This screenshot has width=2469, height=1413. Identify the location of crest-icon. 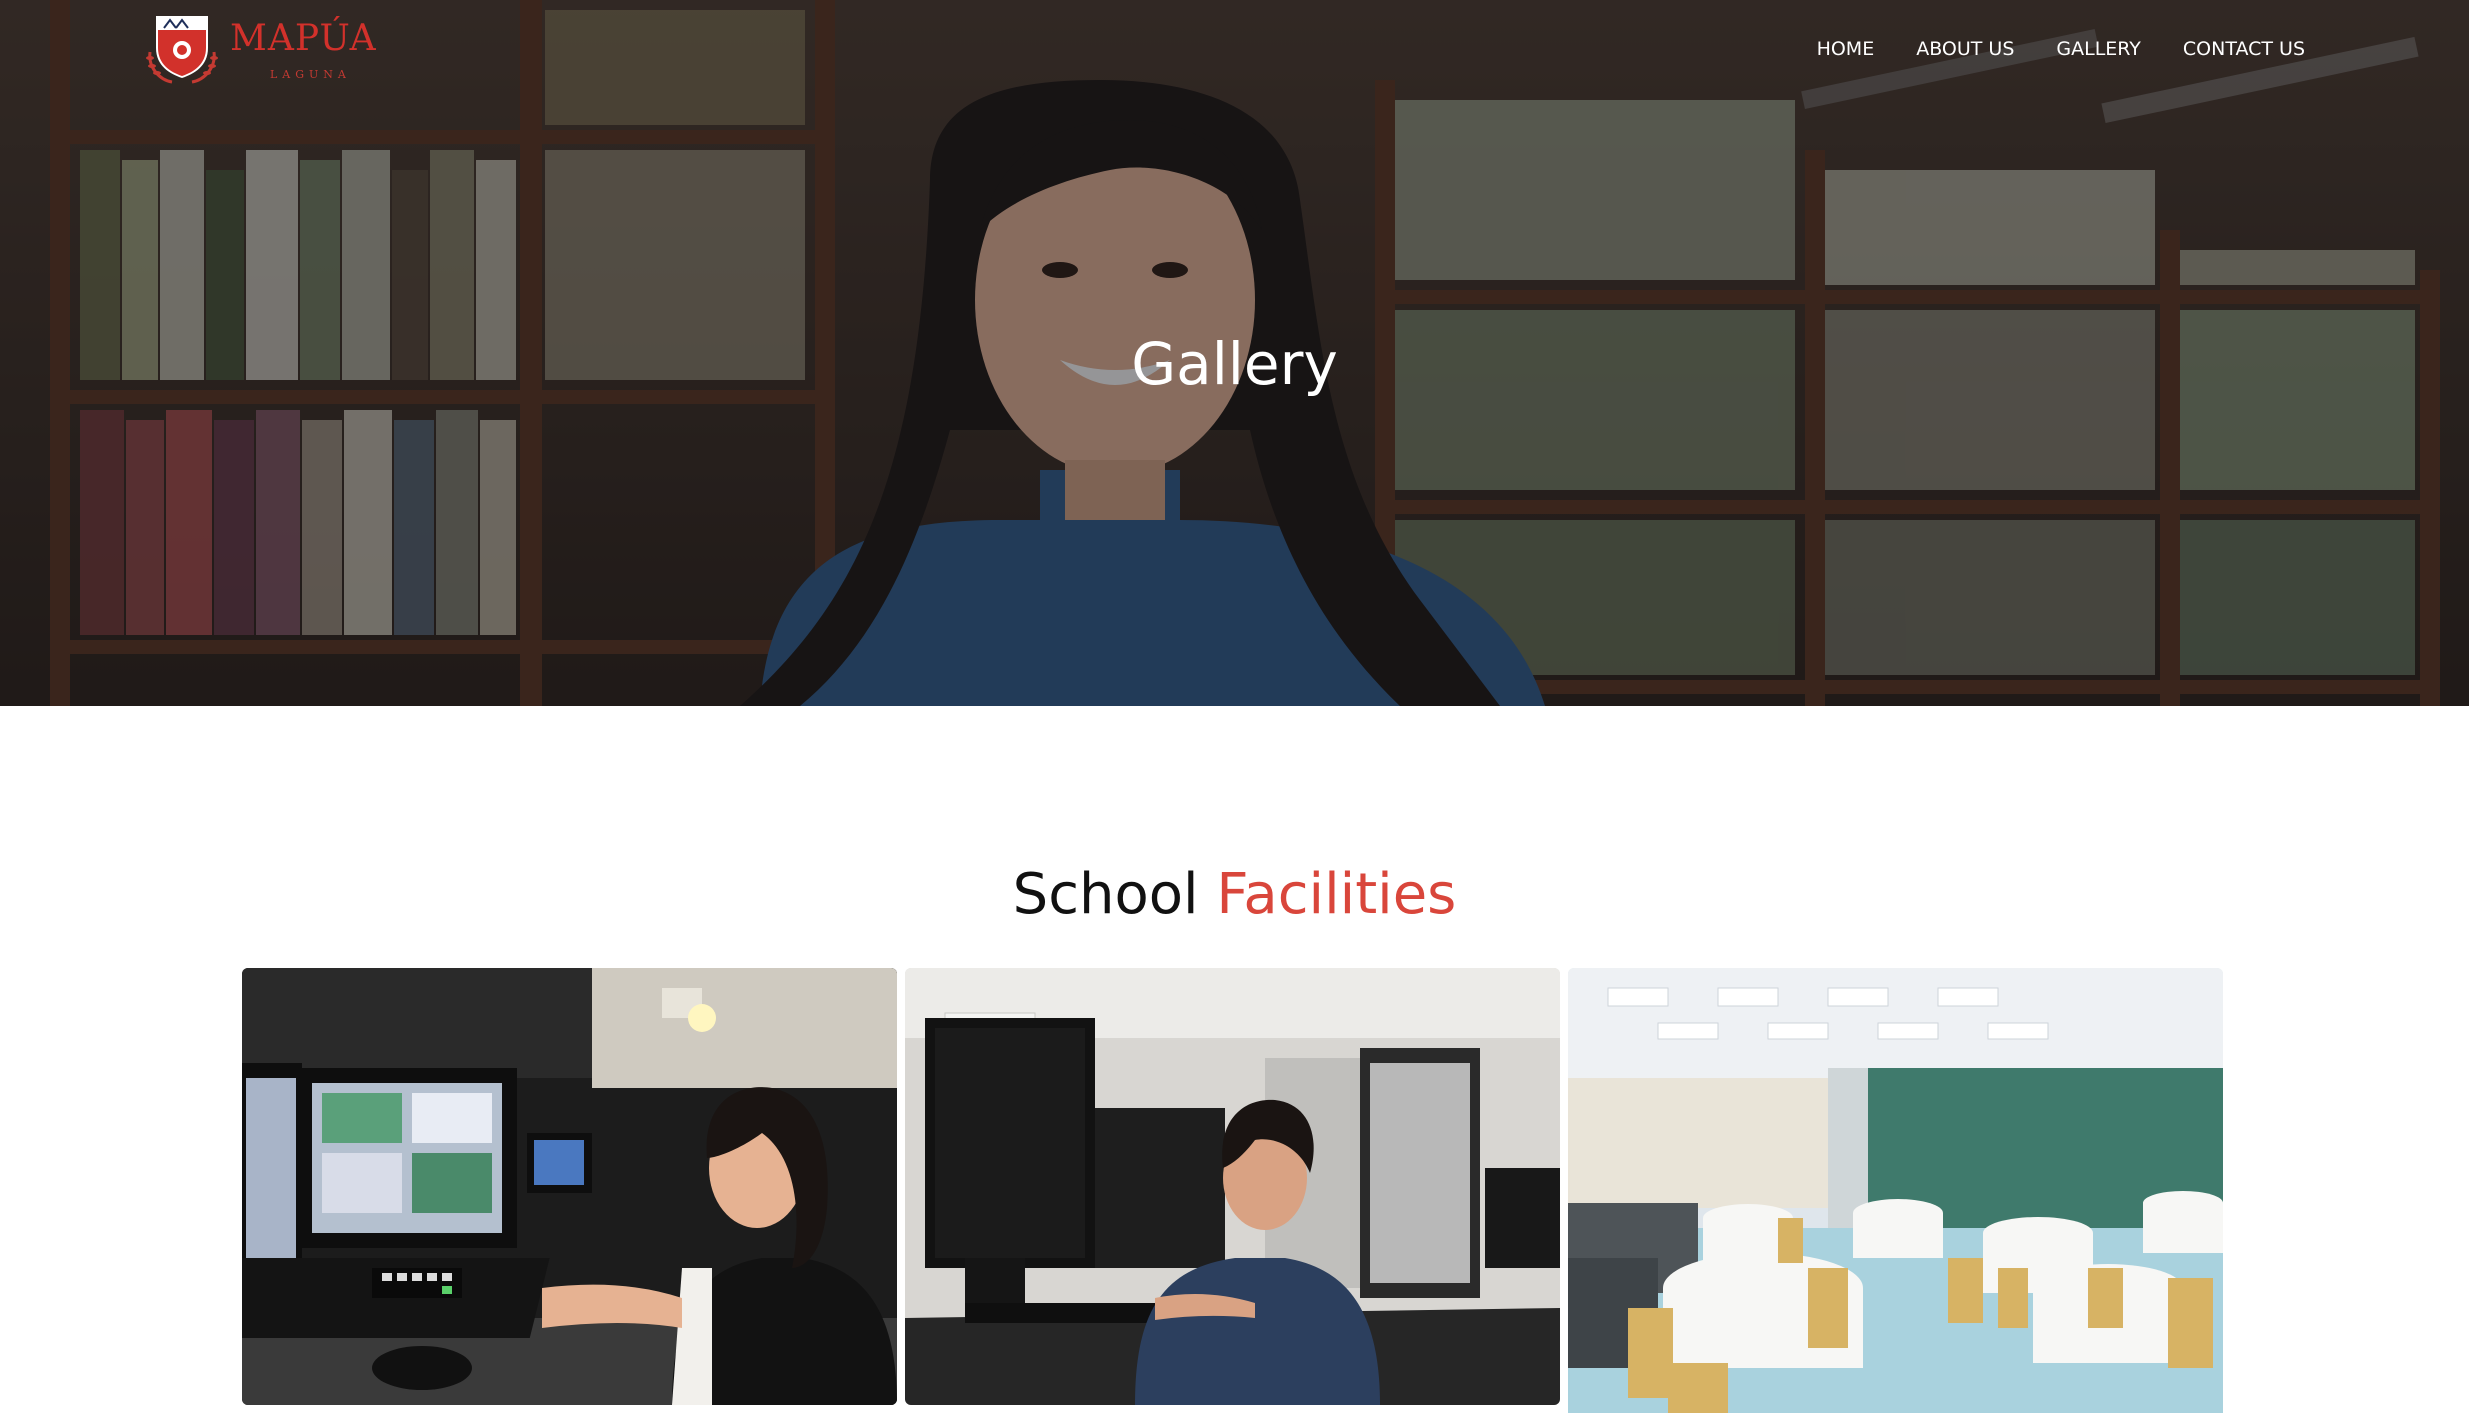
(182, 50).